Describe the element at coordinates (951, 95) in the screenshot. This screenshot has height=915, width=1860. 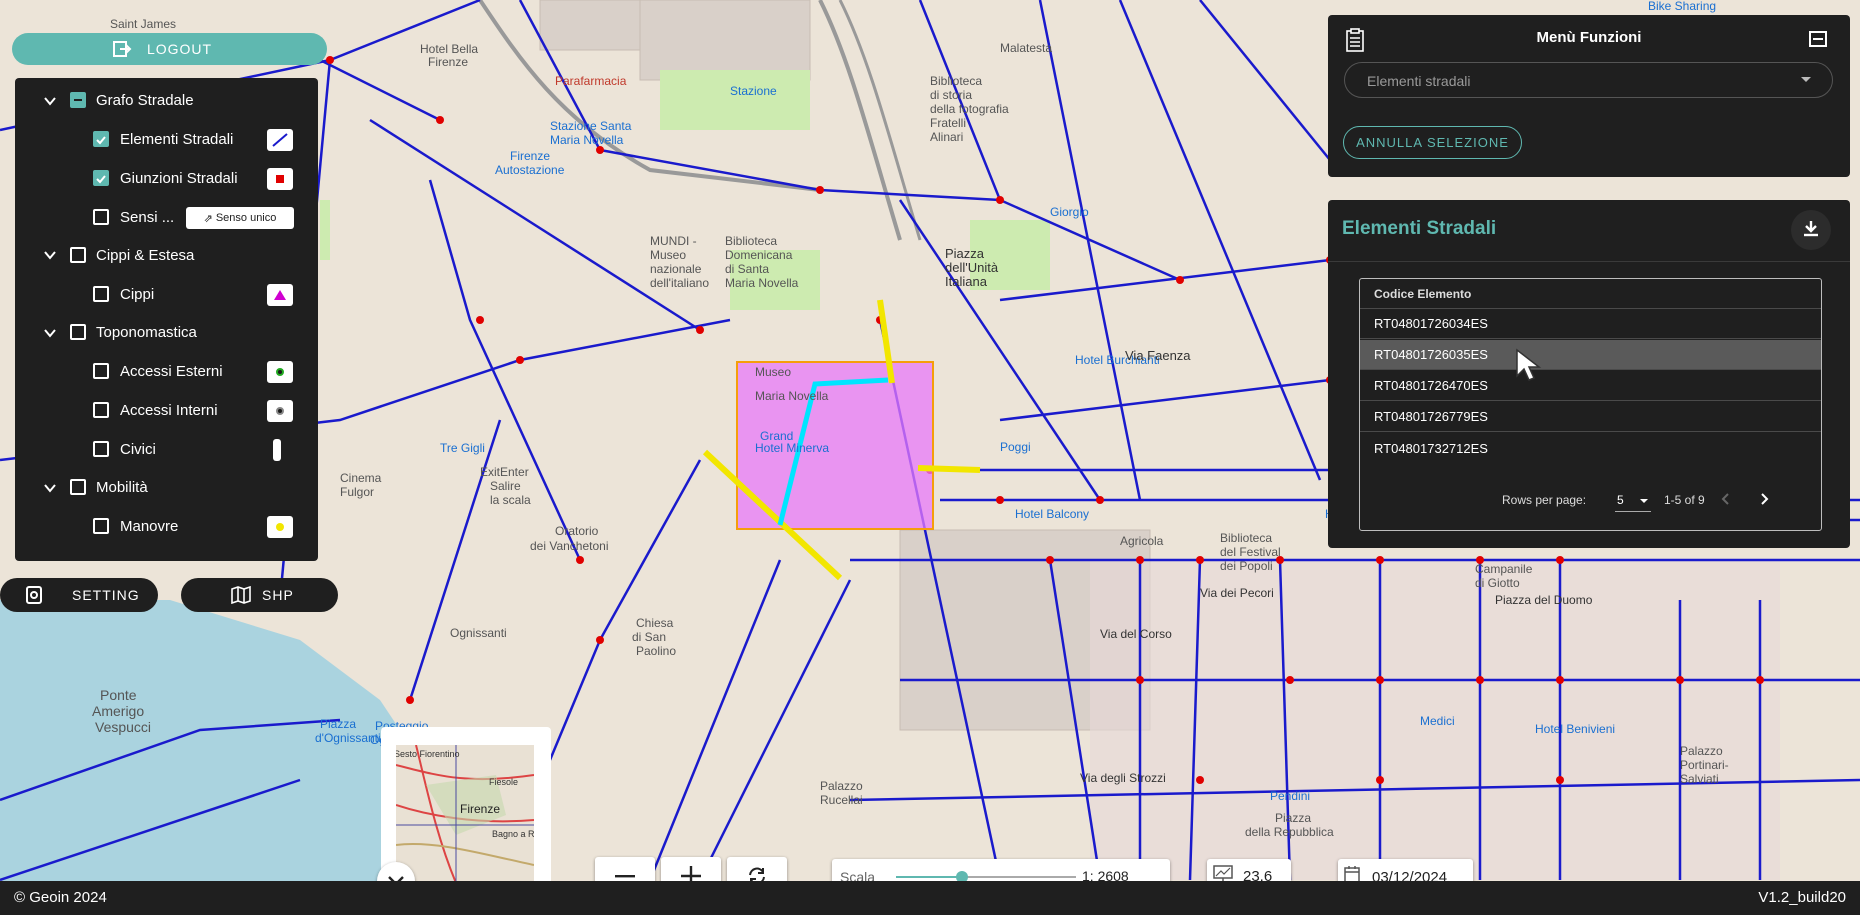
I see `svg-text: di storia` at that location.